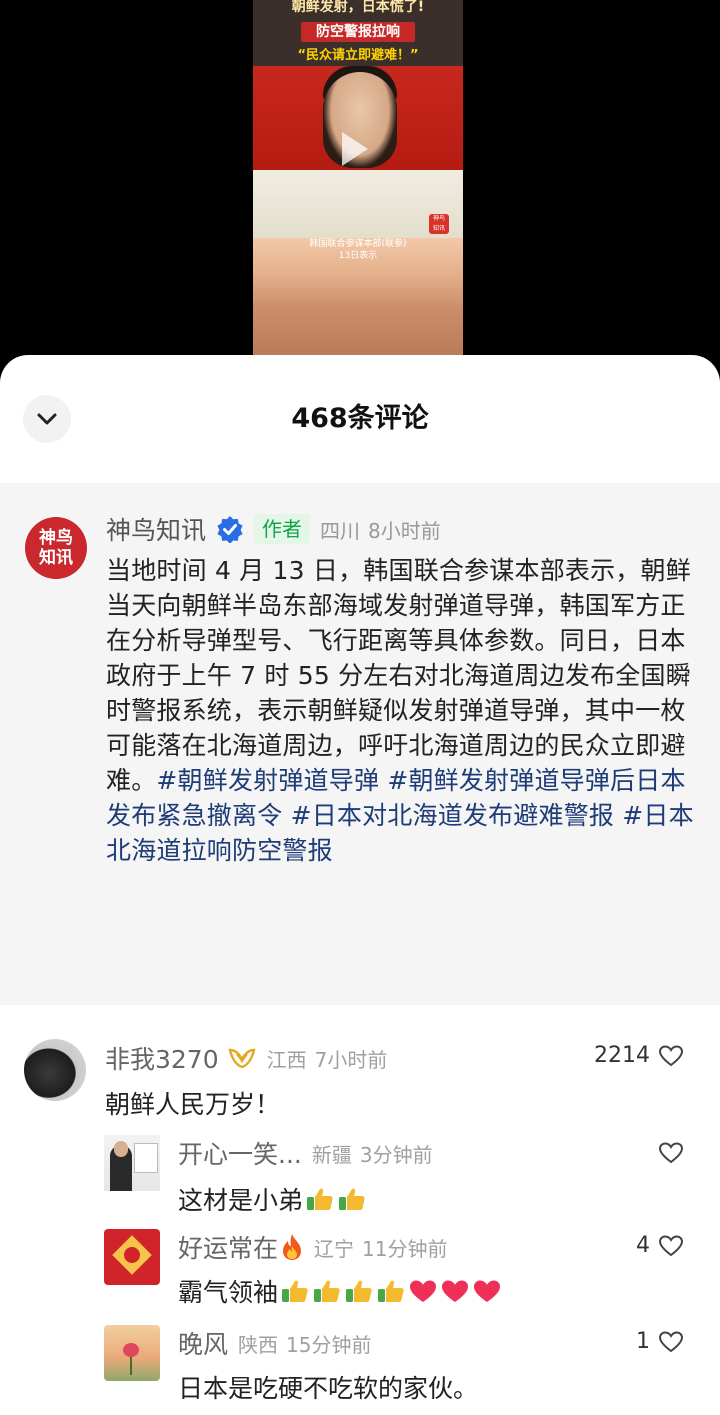 The height and width of the screenshot is (1415, 720). What do you see at coordinates (358, 55) in the screenshot?
I see `video-caption-quote: “民众请立即避难！”` at bounding box center [358, 55].